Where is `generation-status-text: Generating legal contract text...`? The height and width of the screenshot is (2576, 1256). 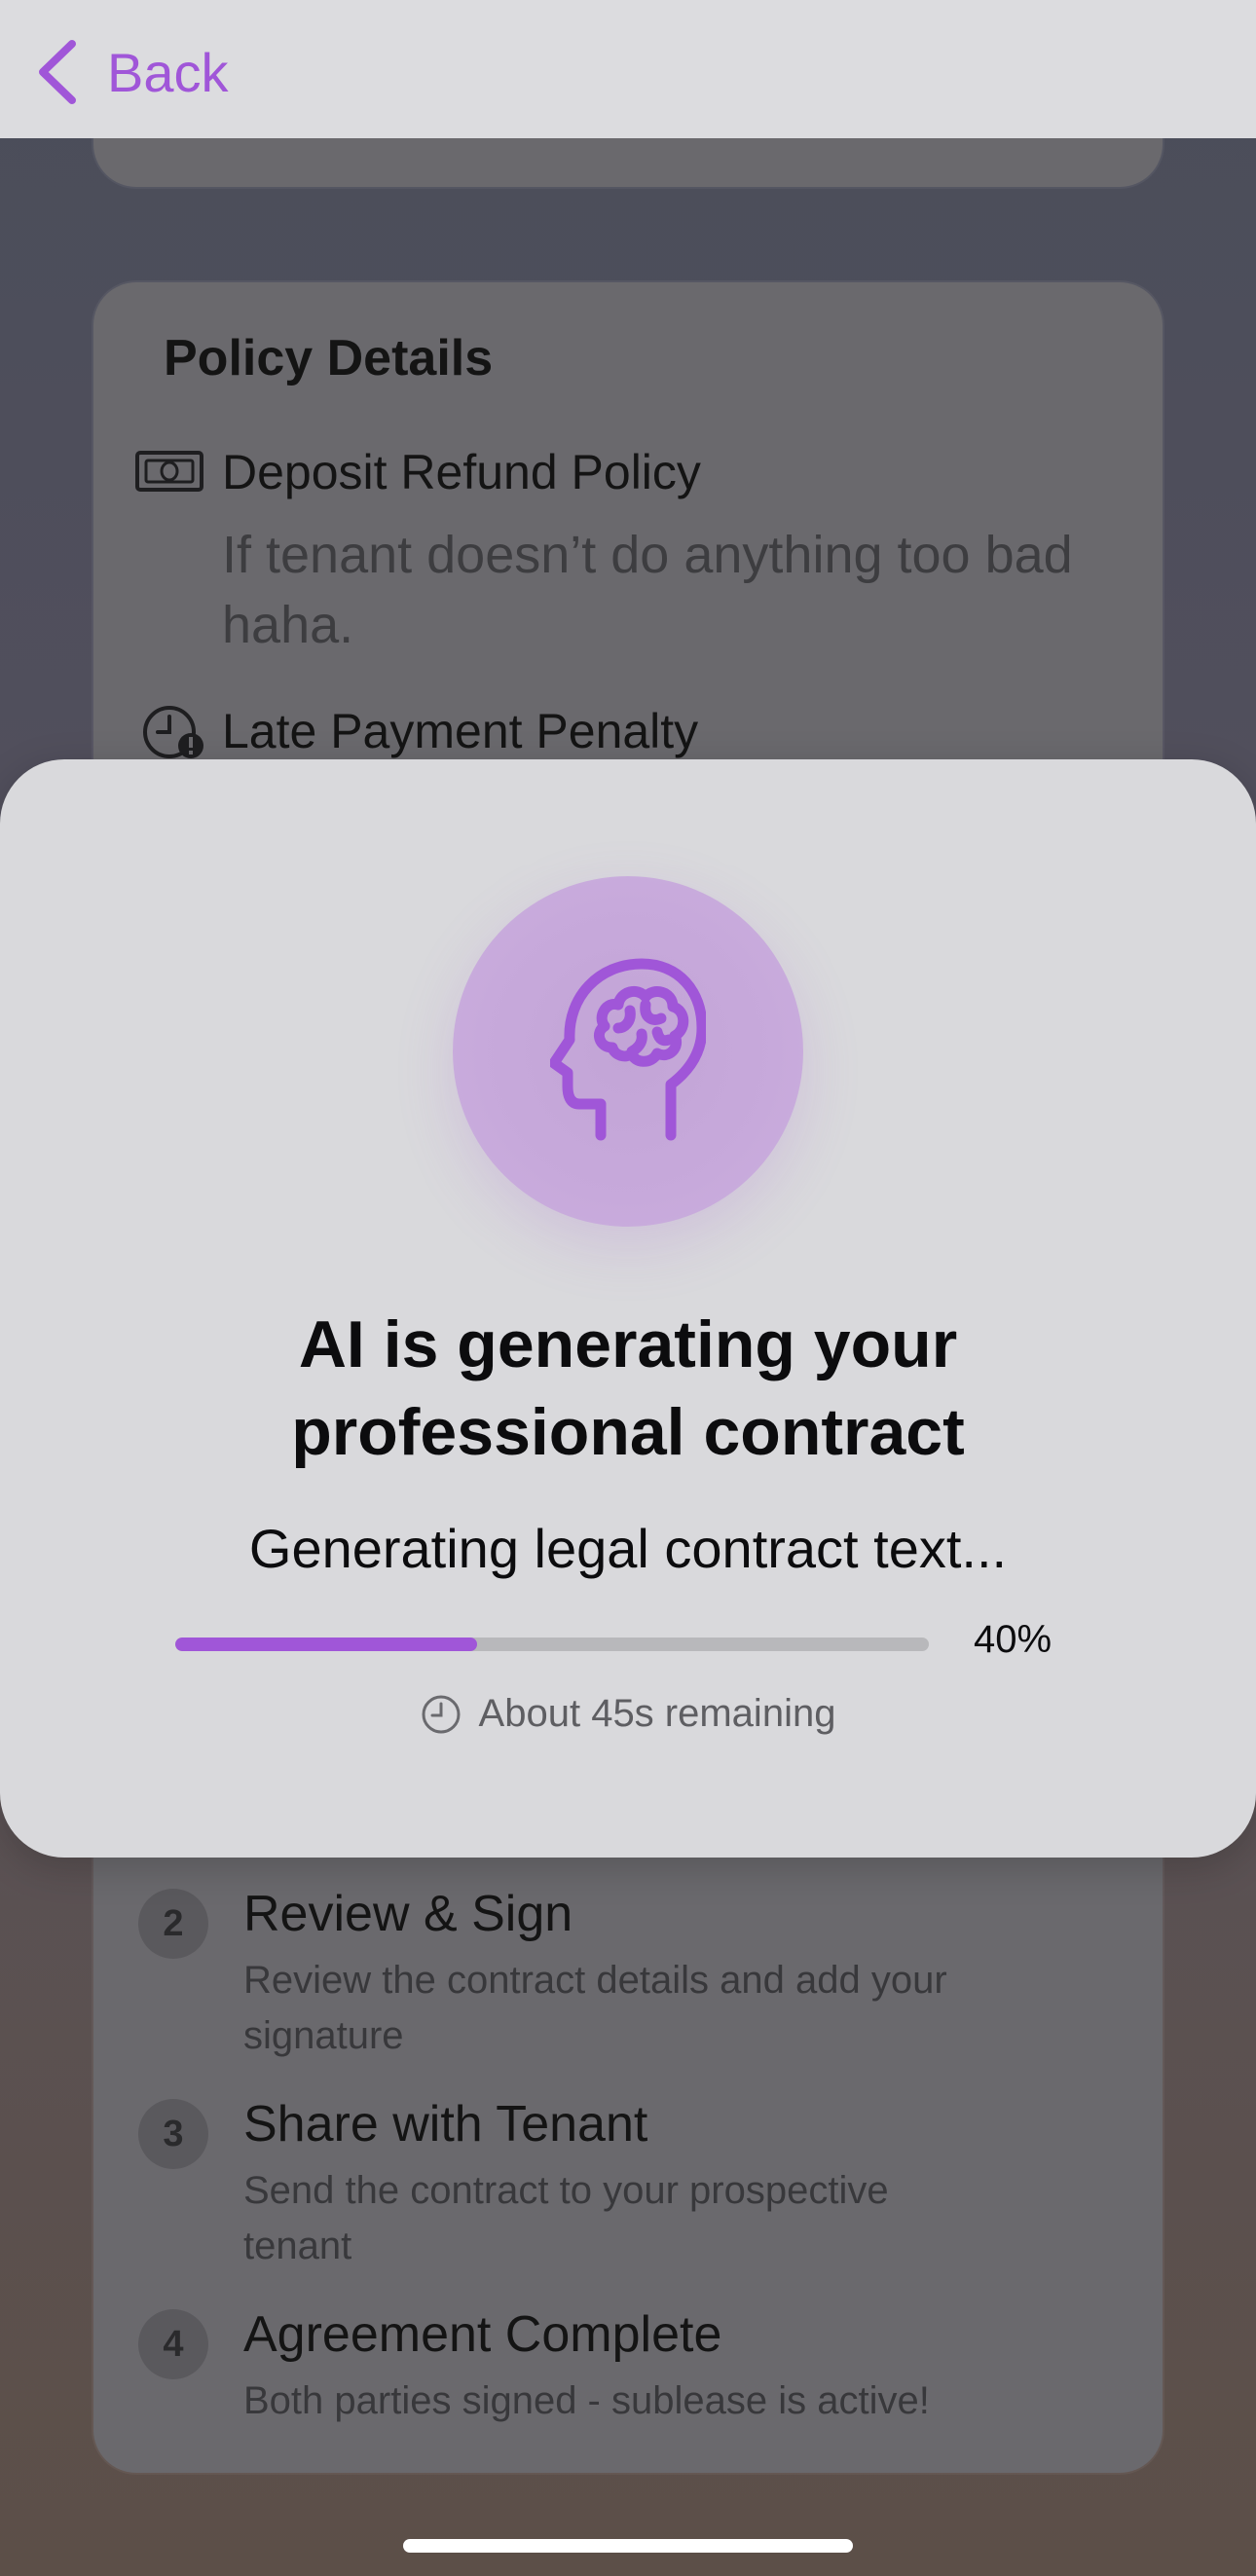
generation-status-text: Generating legal contract text... is located at coordinates (628, 1548).